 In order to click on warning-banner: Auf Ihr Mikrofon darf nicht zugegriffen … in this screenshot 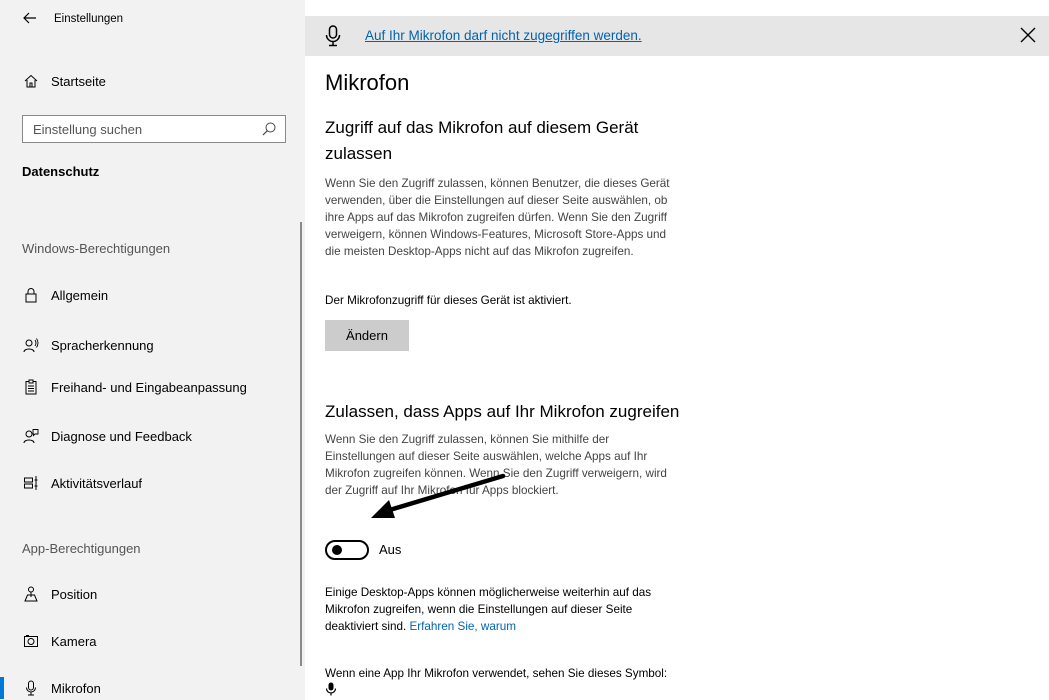, I will do `click(677, 36)`.